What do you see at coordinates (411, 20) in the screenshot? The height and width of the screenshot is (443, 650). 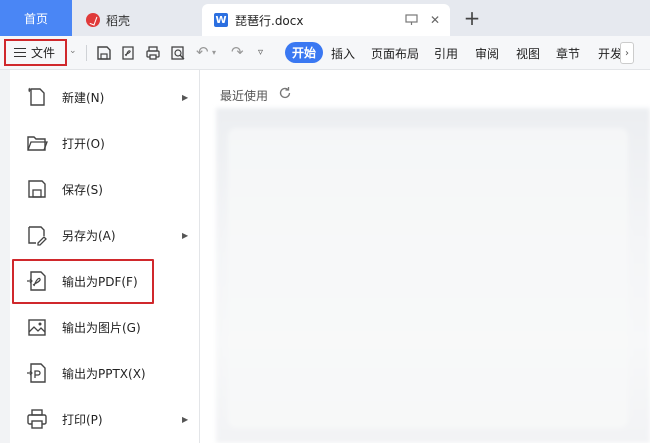 I see `screen-icon` at bounding box center [411, 20].